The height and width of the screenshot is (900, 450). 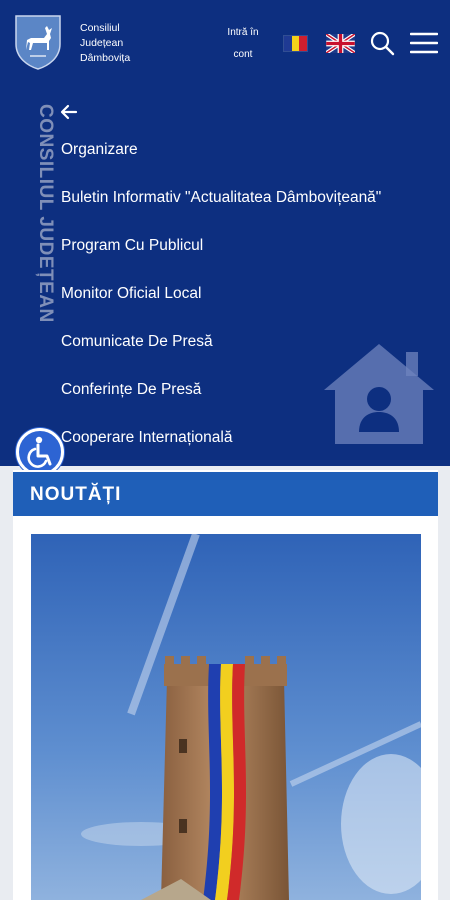 I want to click on wheelchair-icon, so click(x=39, y=452).